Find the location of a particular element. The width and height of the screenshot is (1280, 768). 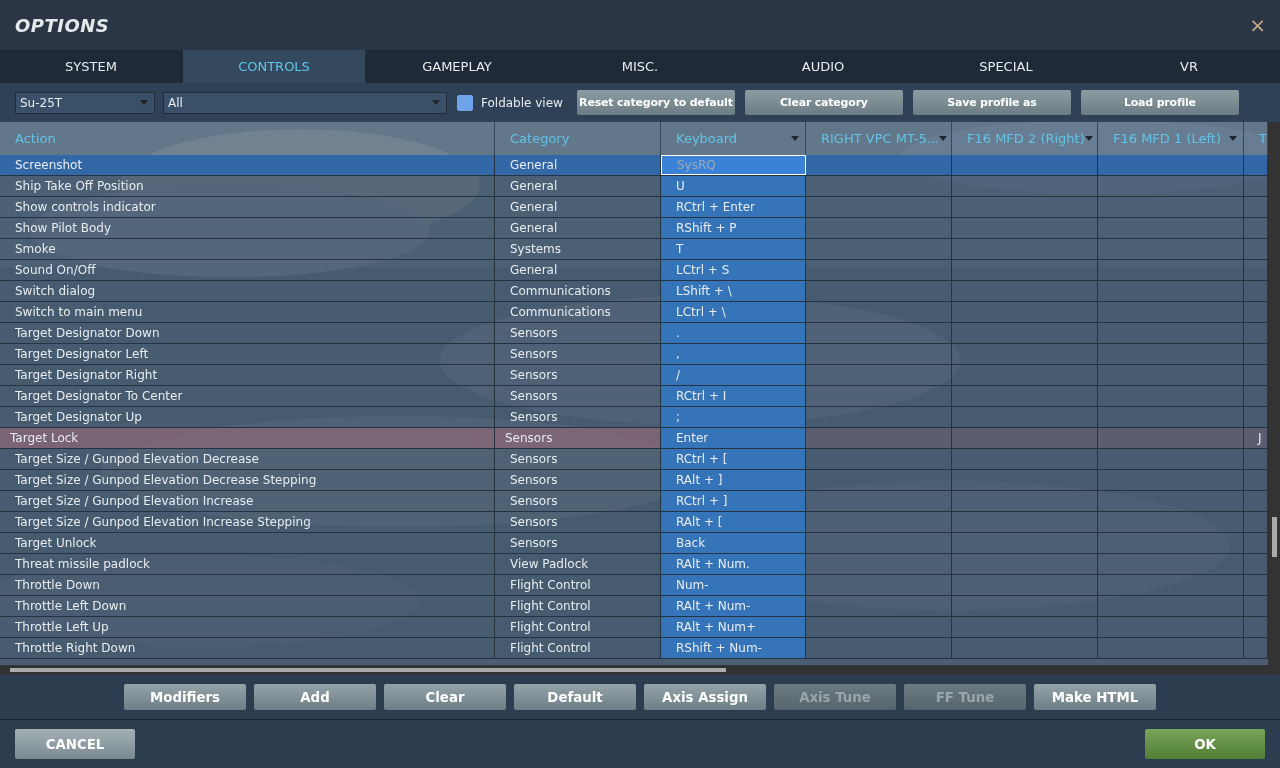

table-row: Show controls indicator General RCtrl + Enter is located at coordinates (634, 207).